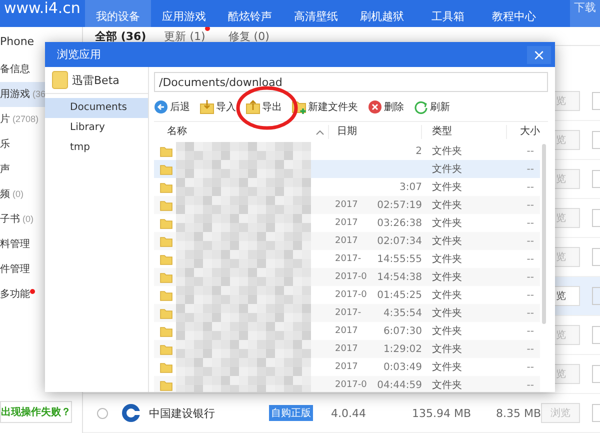 The image size is (600, 433). I want to click on radio-button, so click(102, 413).